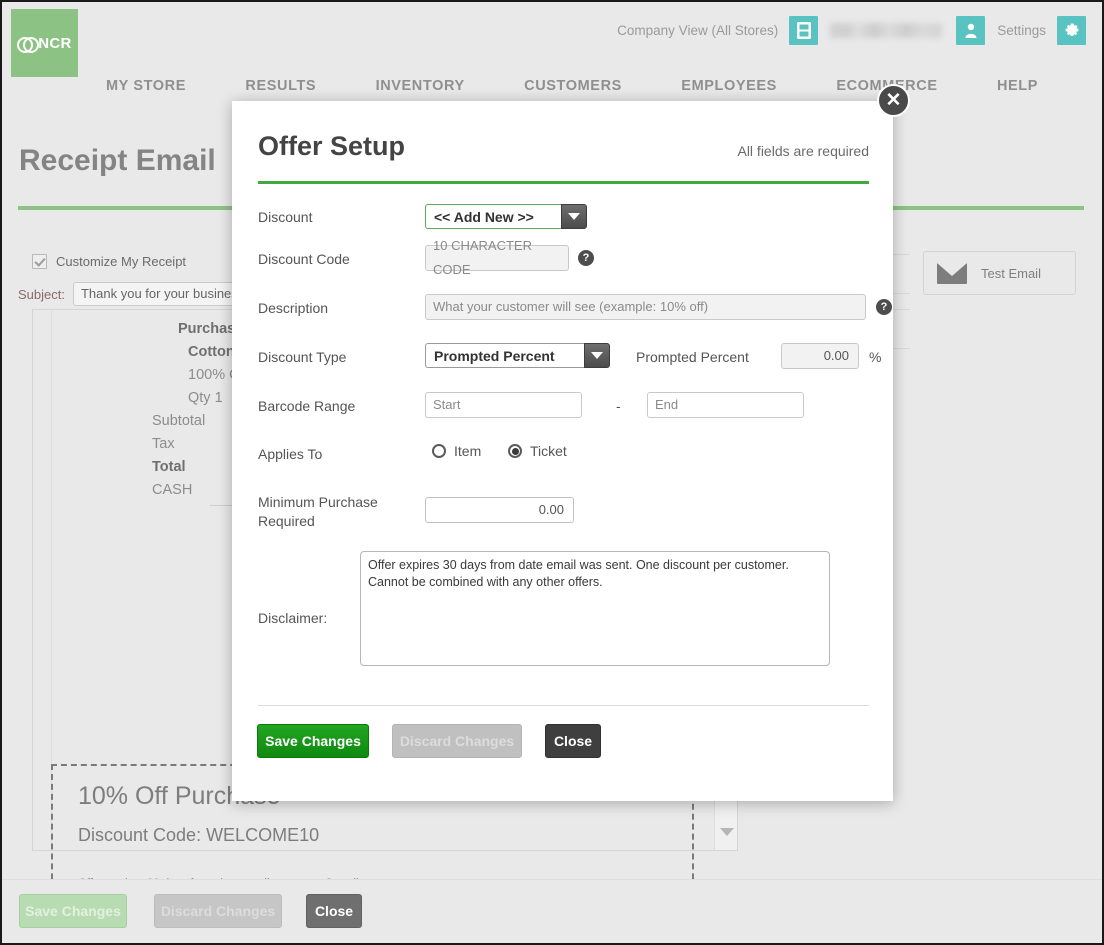 The height and width of the screenshot is (945, 1104). Describe the element at coordinates (692, 357) in the screenshot. I see `prompted-percent-label: Prompted Percent` at that location.